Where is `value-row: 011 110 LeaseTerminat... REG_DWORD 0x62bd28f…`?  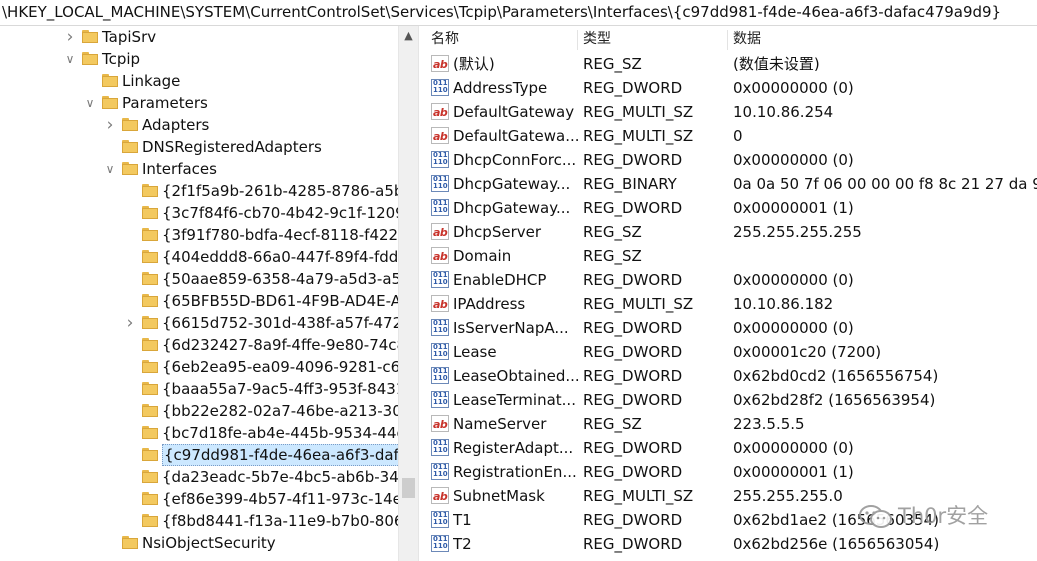
value-row: 011 110 LeaseTerminat... REG_DWORD 0x62bd28f… is located at coordinates (730, 400).